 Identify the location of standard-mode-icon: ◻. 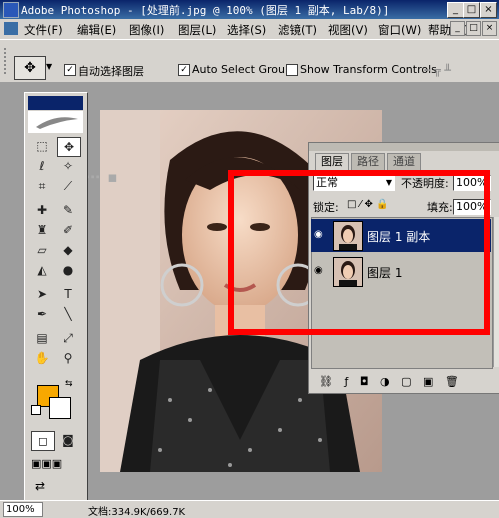
(43, 441).